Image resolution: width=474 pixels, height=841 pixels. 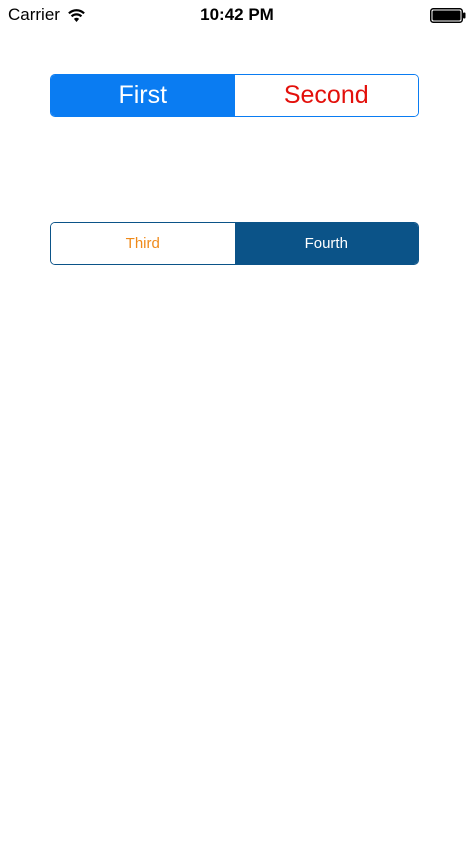 What do you see at coordinates (448, 15) in the screenshot?
I see `battery-icon` at bounding box center [448, 15].